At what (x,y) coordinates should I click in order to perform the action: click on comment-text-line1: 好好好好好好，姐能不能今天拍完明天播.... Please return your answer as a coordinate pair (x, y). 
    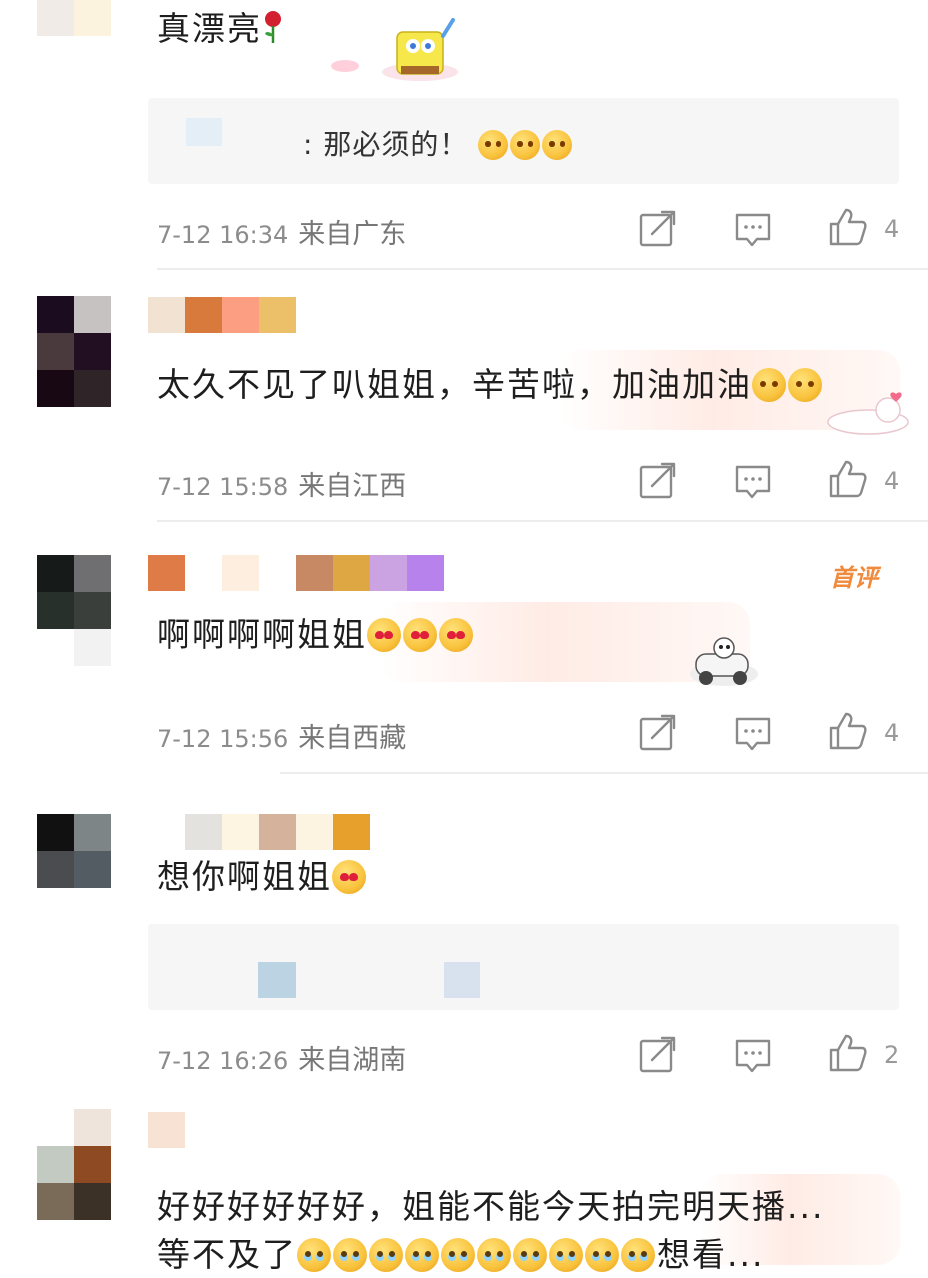
    Looking at the image, I should click on (491, 1206).